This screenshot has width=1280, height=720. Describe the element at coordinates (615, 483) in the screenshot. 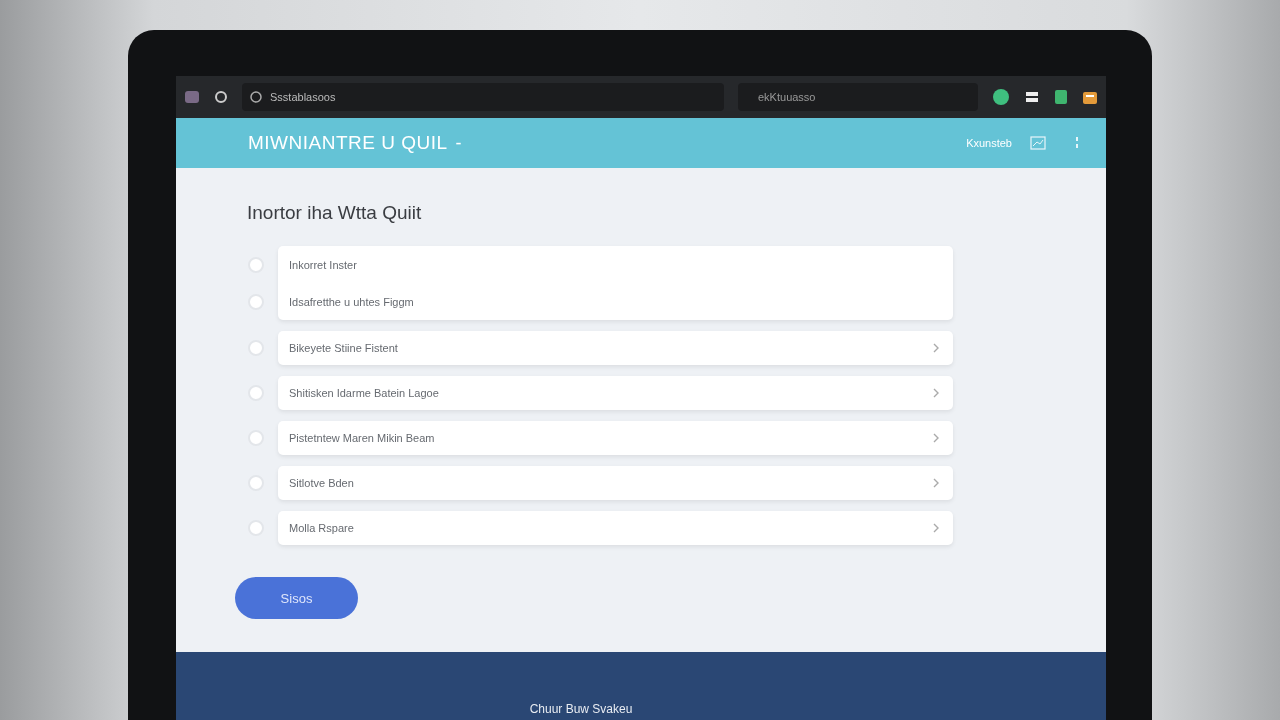

I see `answer-card: Sitlotve Bden` at that location.